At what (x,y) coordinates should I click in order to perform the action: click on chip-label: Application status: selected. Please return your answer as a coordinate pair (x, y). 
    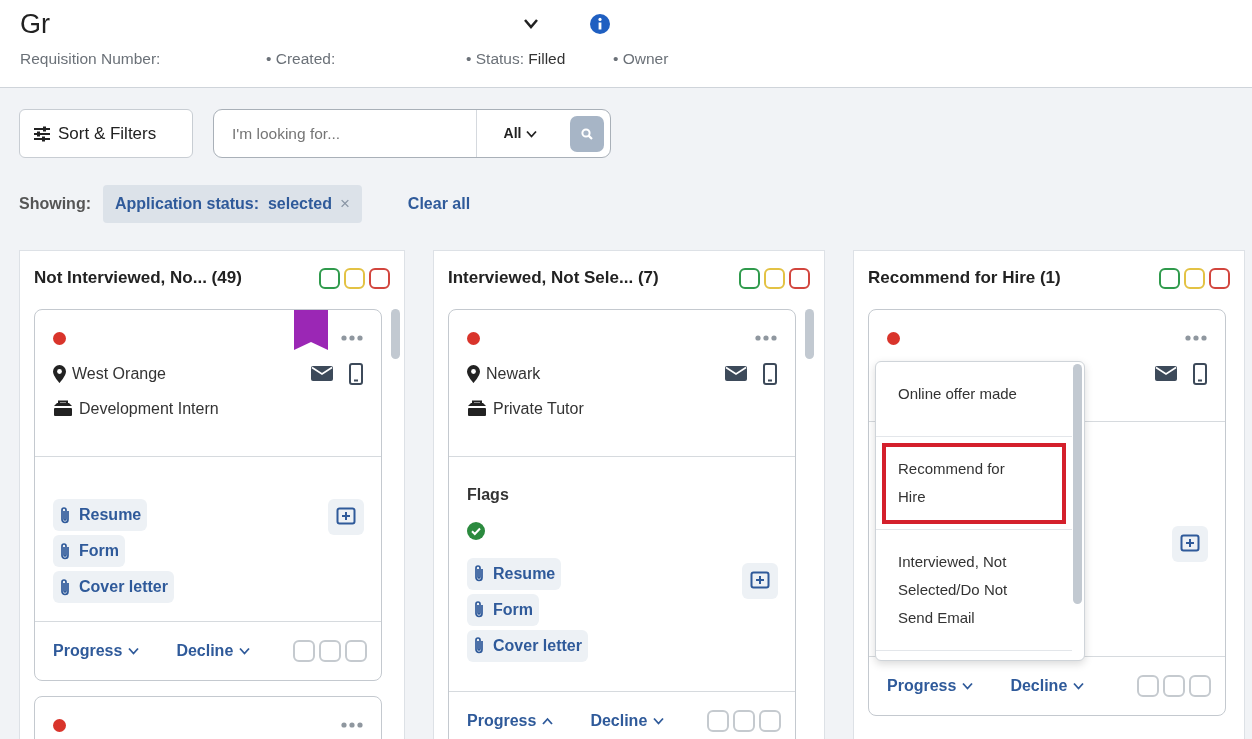
    Looking at the image, I should click on (223, 204).